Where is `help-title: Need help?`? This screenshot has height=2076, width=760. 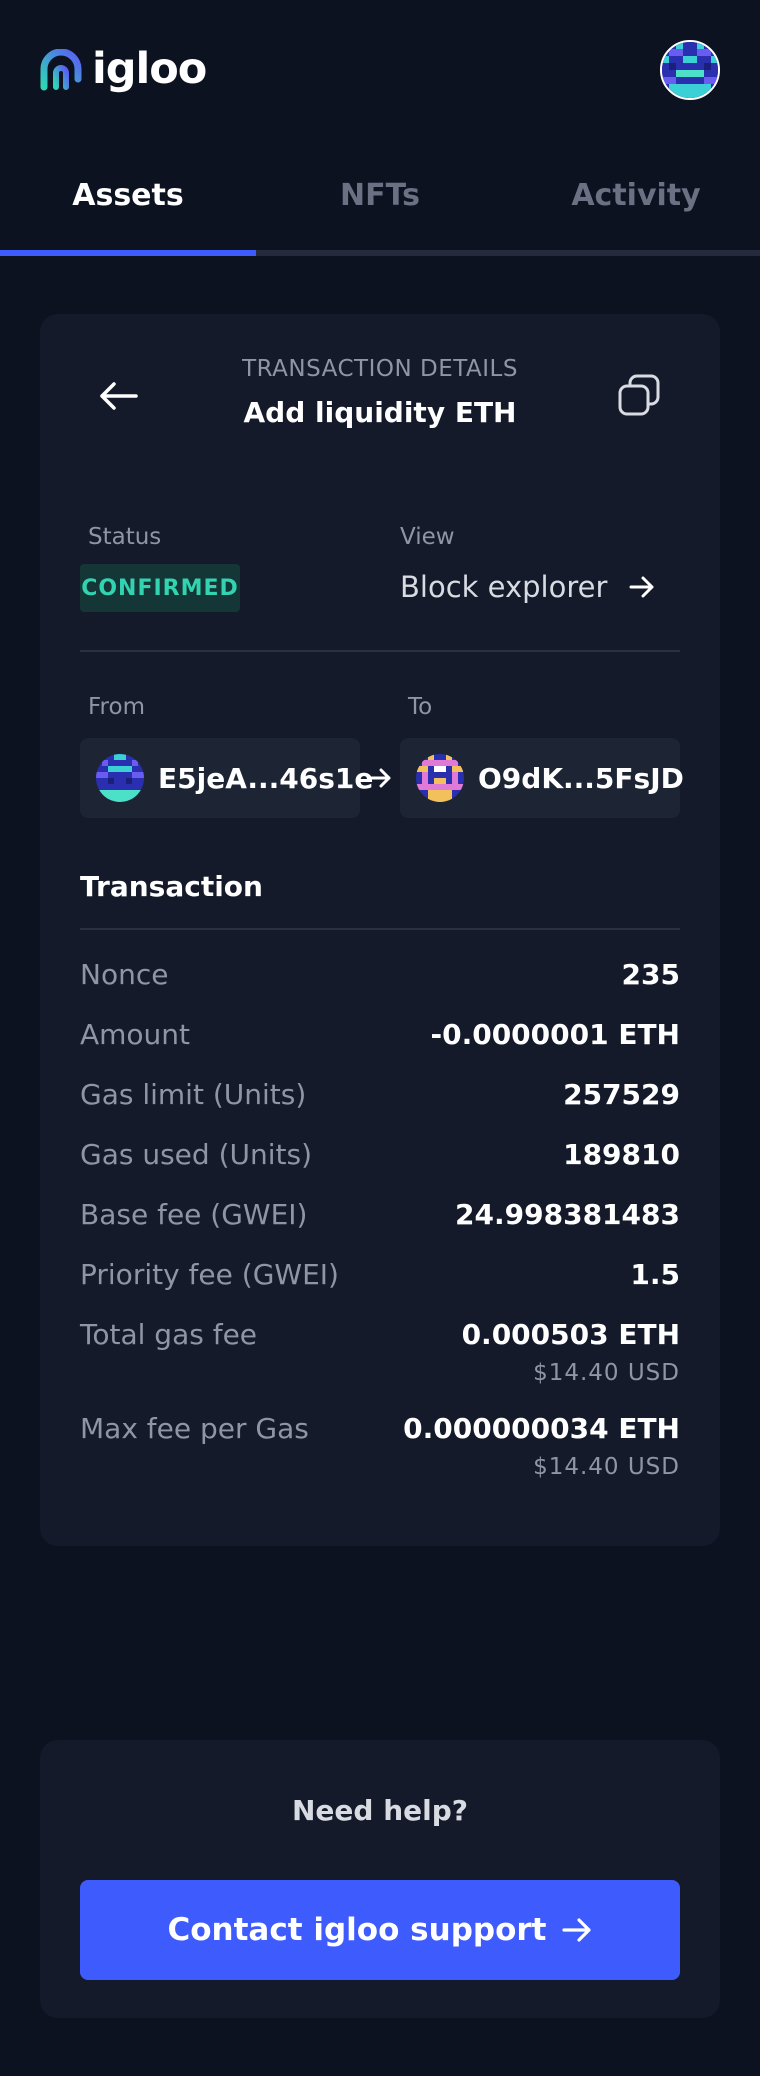
help-title: Need help? is located at coordinates (379, 1810).